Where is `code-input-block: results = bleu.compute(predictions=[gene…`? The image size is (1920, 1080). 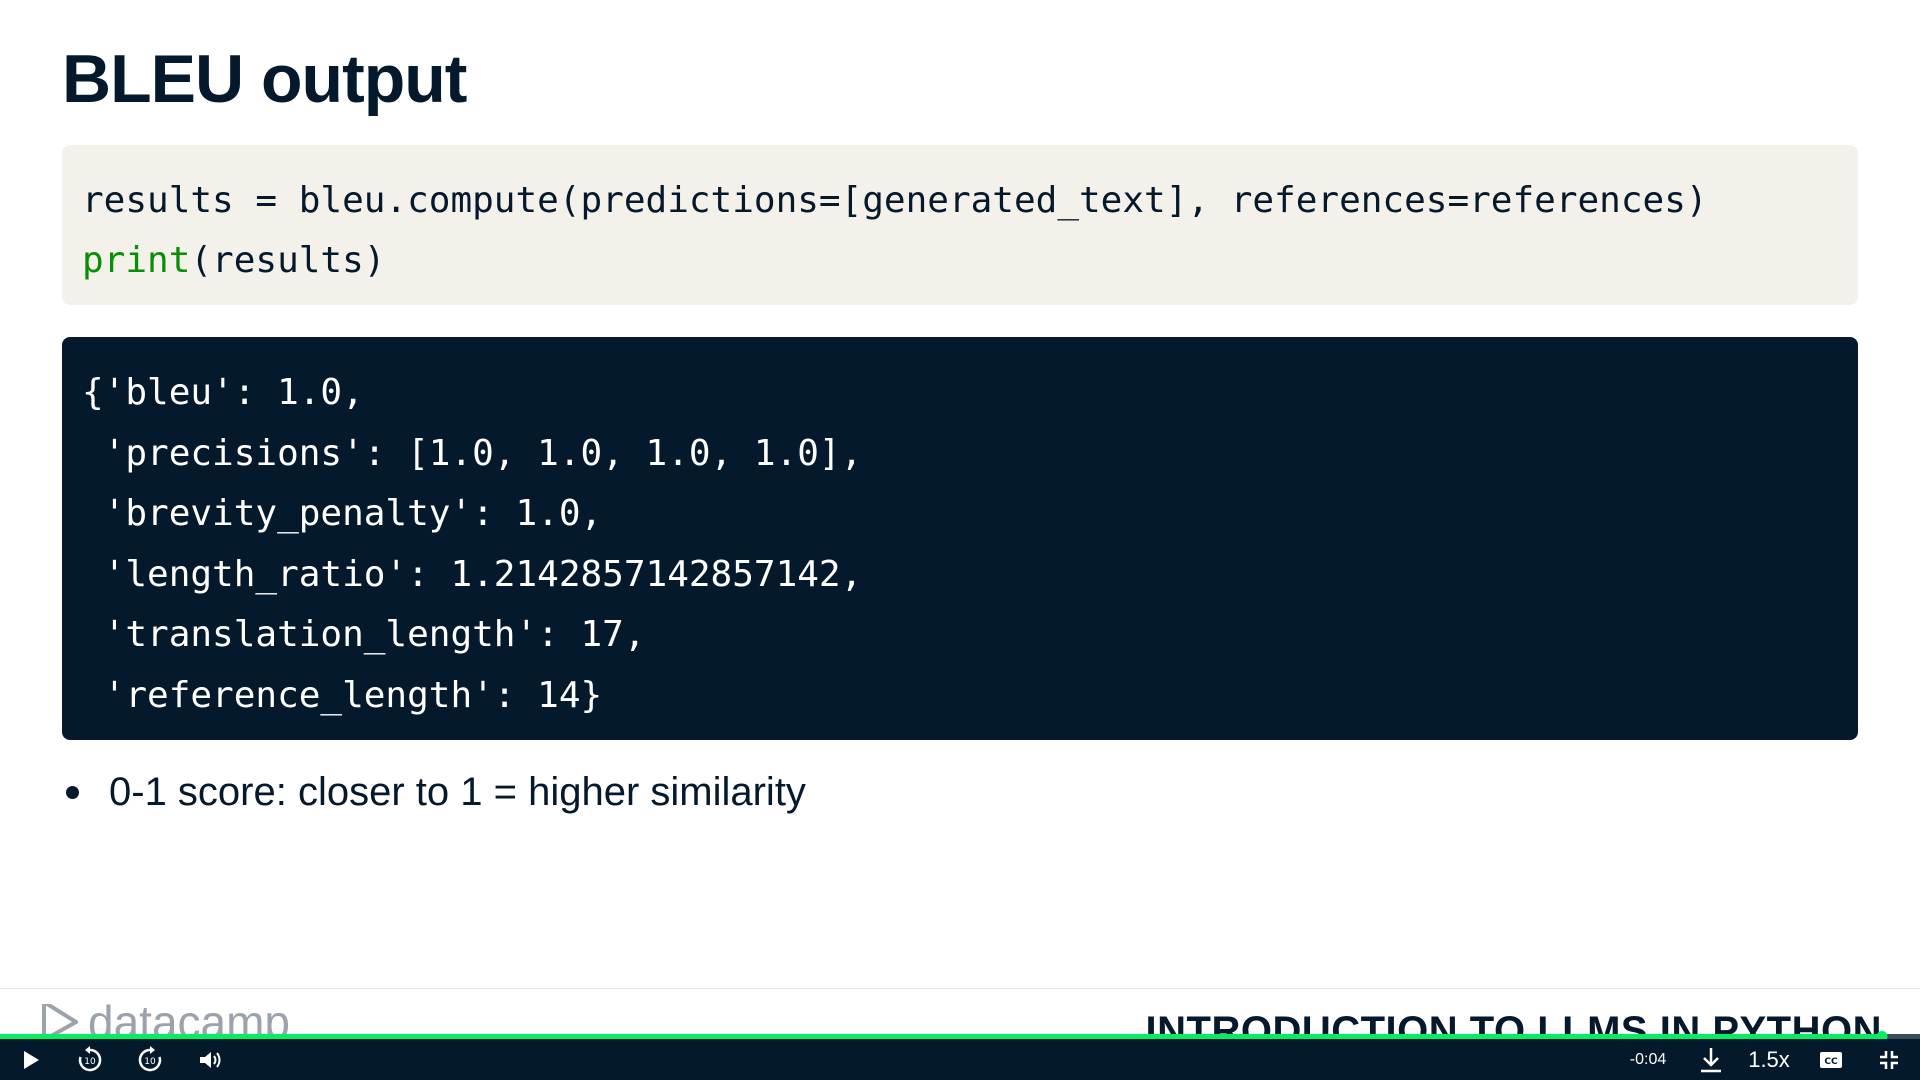
code-input-block: results = bleu.compute(predictions=[gene… is located at coordinates (960, 225).